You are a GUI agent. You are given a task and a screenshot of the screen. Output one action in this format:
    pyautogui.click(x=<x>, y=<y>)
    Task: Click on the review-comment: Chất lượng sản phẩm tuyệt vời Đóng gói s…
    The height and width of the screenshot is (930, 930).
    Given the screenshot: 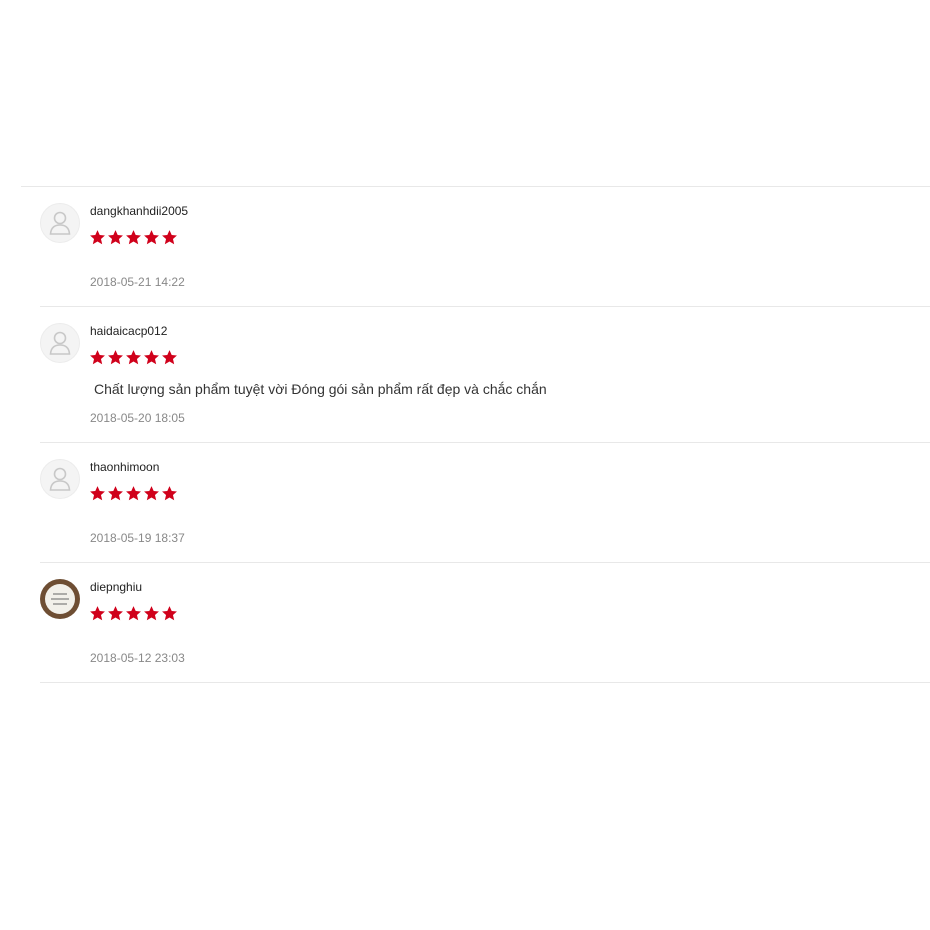 What is the action you would take?
    pyautogui.click(x=320, y=389)
    